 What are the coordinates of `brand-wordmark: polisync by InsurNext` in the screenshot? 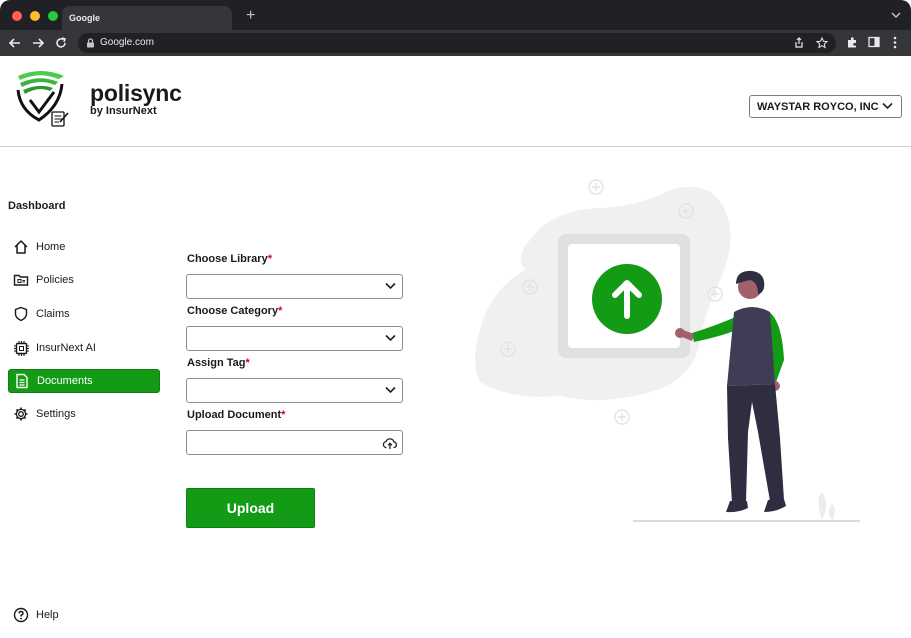 It's located at (136, 99).